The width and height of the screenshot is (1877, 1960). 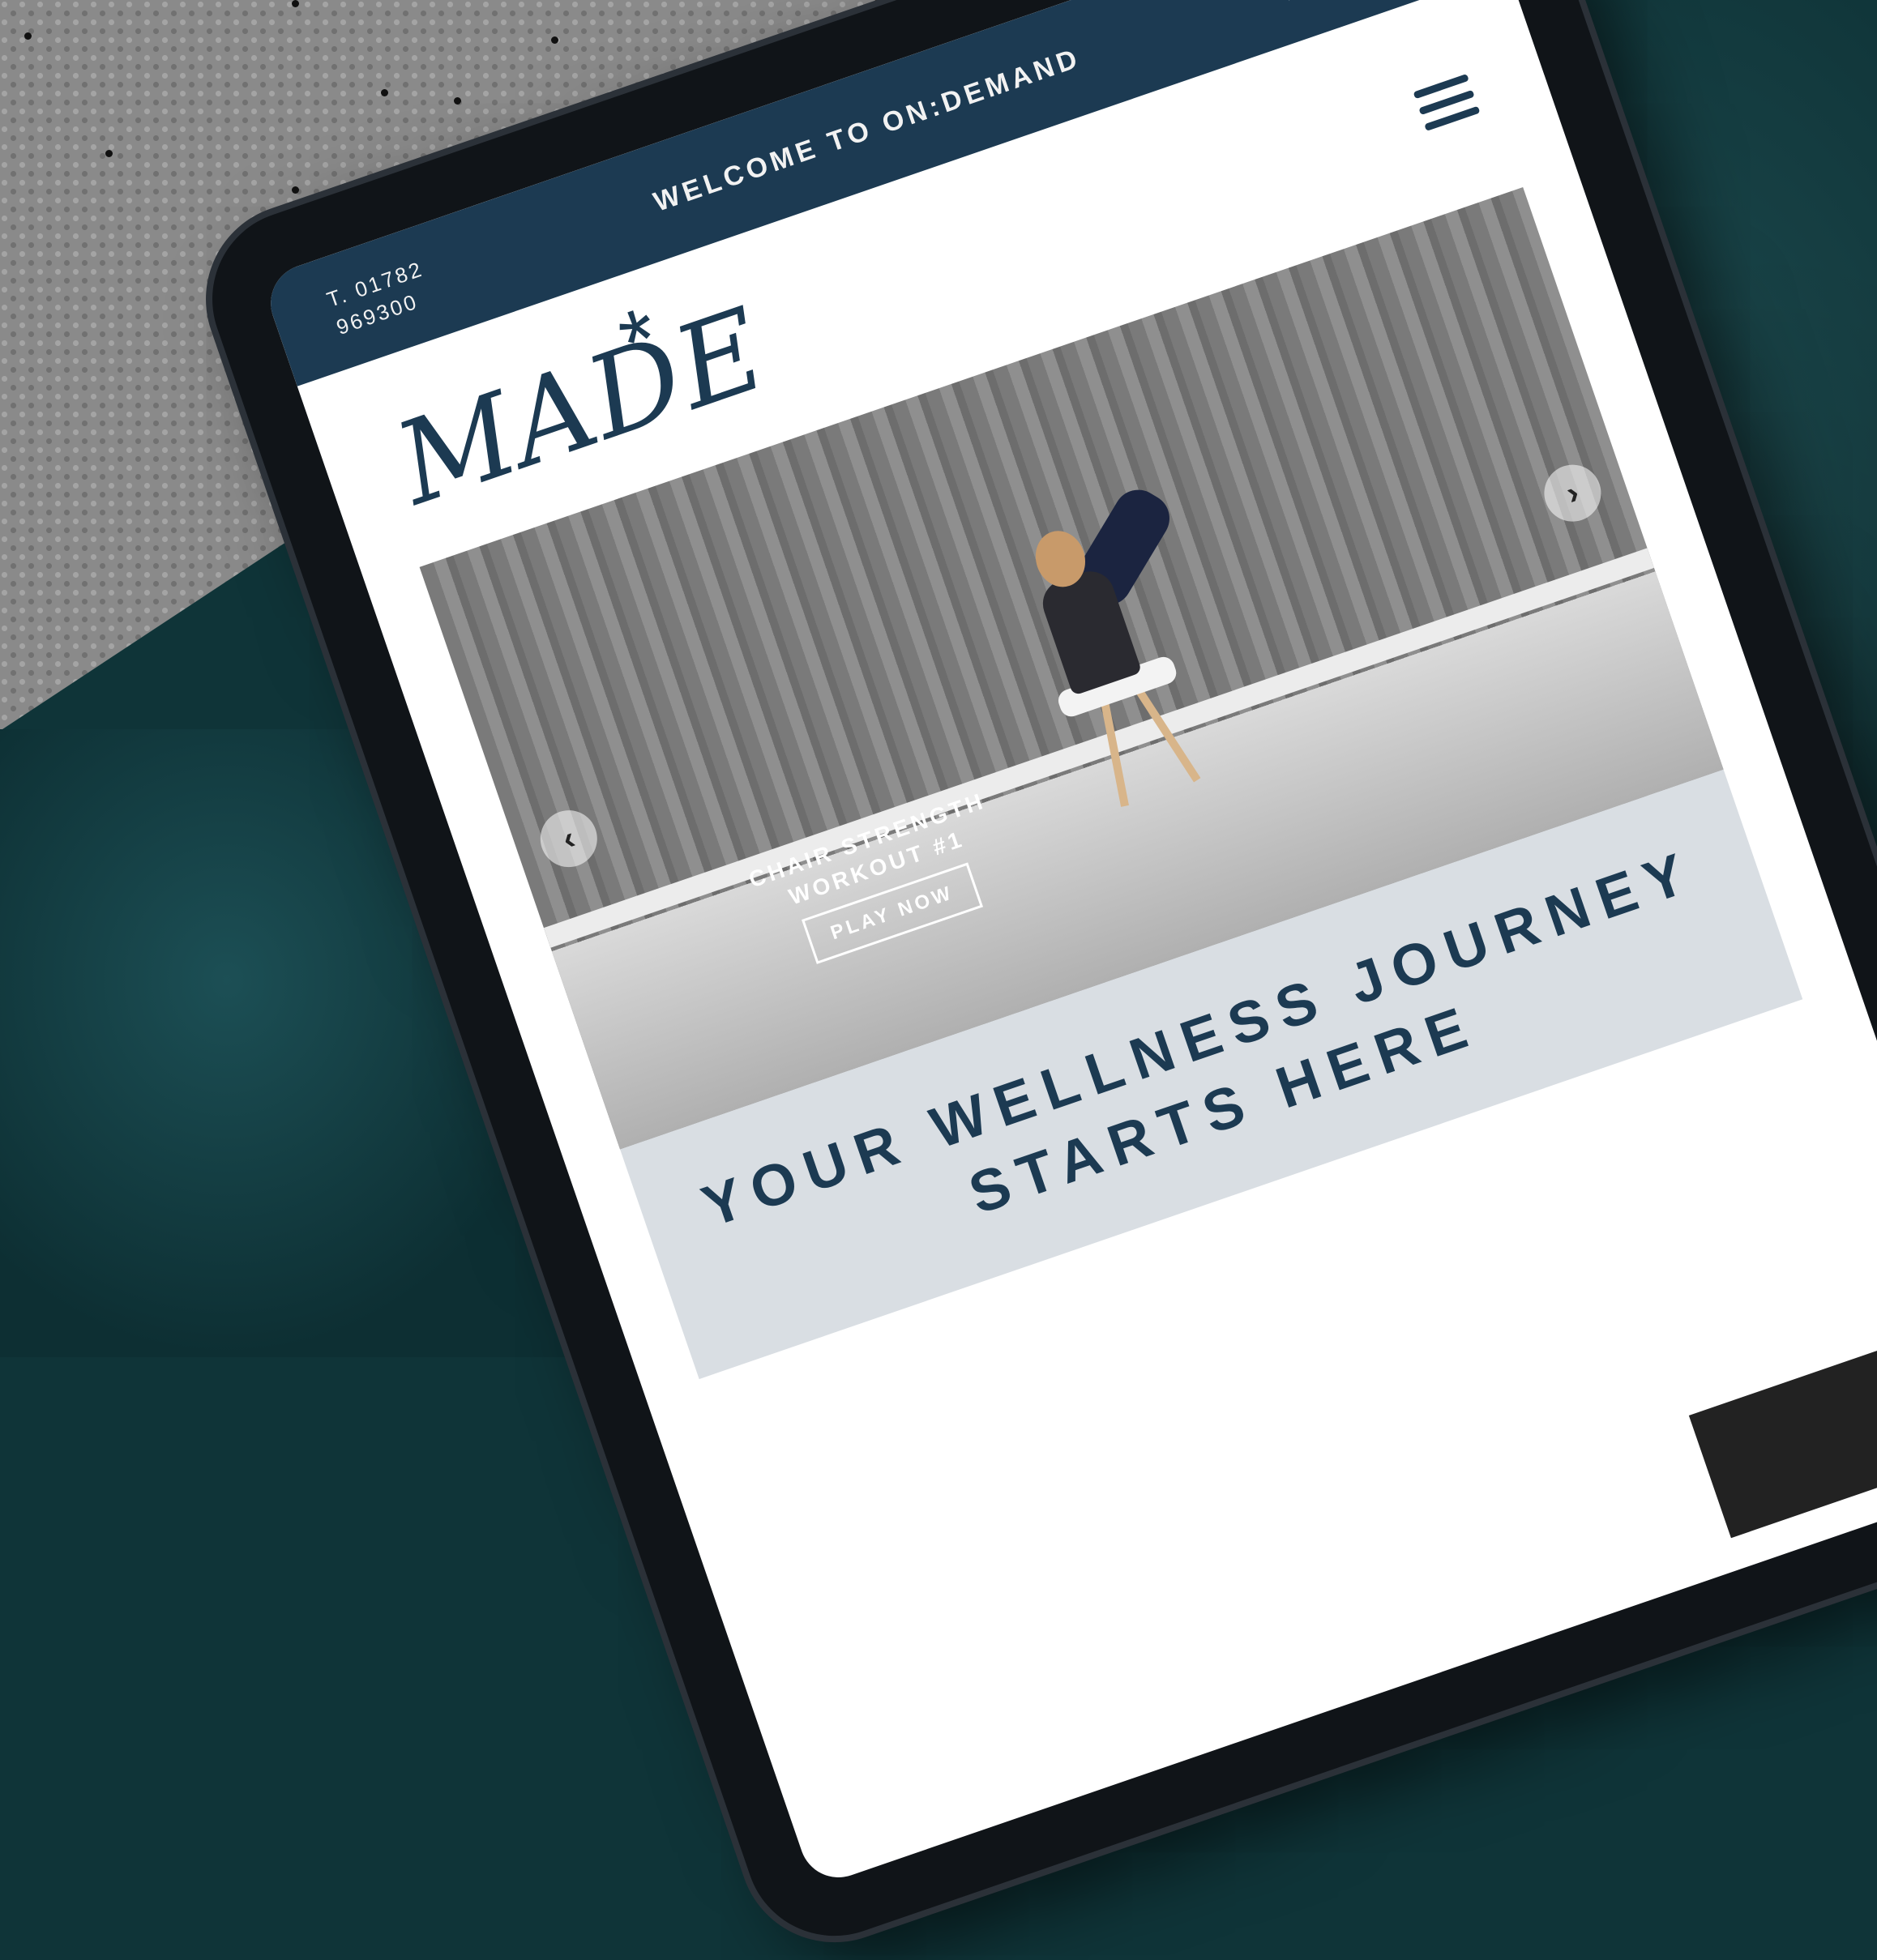 What do you see at coordinates (1573, 493) in the screenshot?
I see `chevron-right-icon: ›` at bounding box center [1573, 493].